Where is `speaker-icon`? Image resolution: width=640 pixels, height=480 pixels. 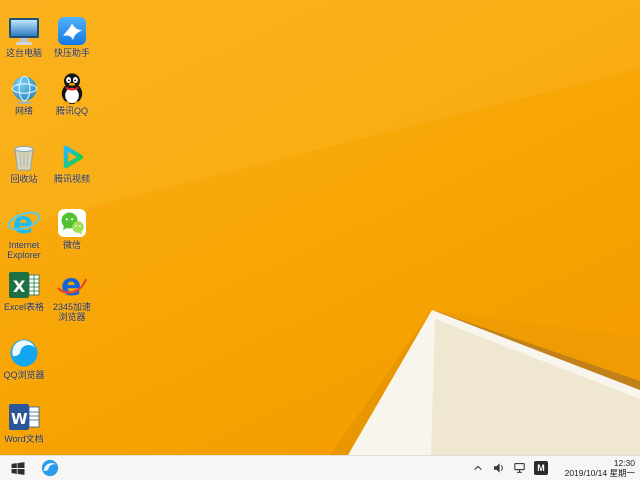
speaker-icon is located at coordinates (498, 468).